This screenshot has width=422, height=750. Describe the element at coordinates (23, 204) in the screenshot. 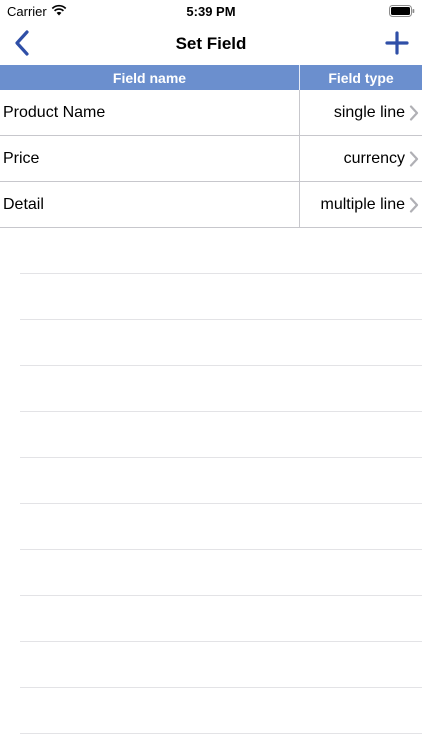

I see `field-name-cell: Detail` at that location.